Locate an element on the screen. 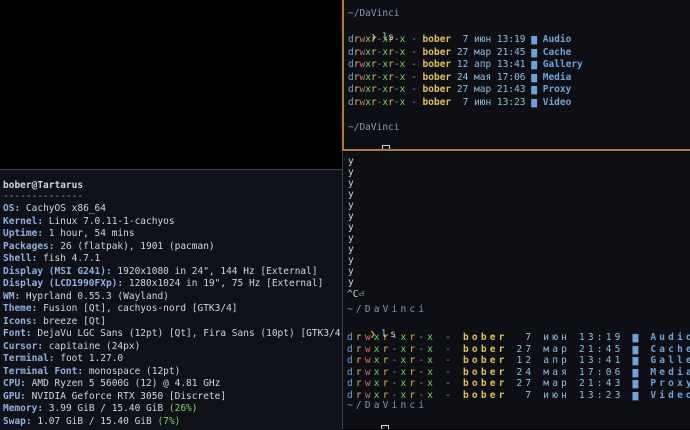  info-row: Kernel: Linux 7.0.11-1-cachyos is located at coordinates (89, 221).